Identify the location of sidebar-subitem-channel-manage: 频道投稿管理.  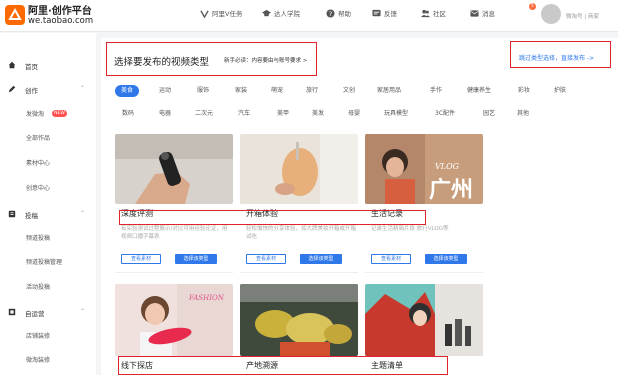
(44, 261).